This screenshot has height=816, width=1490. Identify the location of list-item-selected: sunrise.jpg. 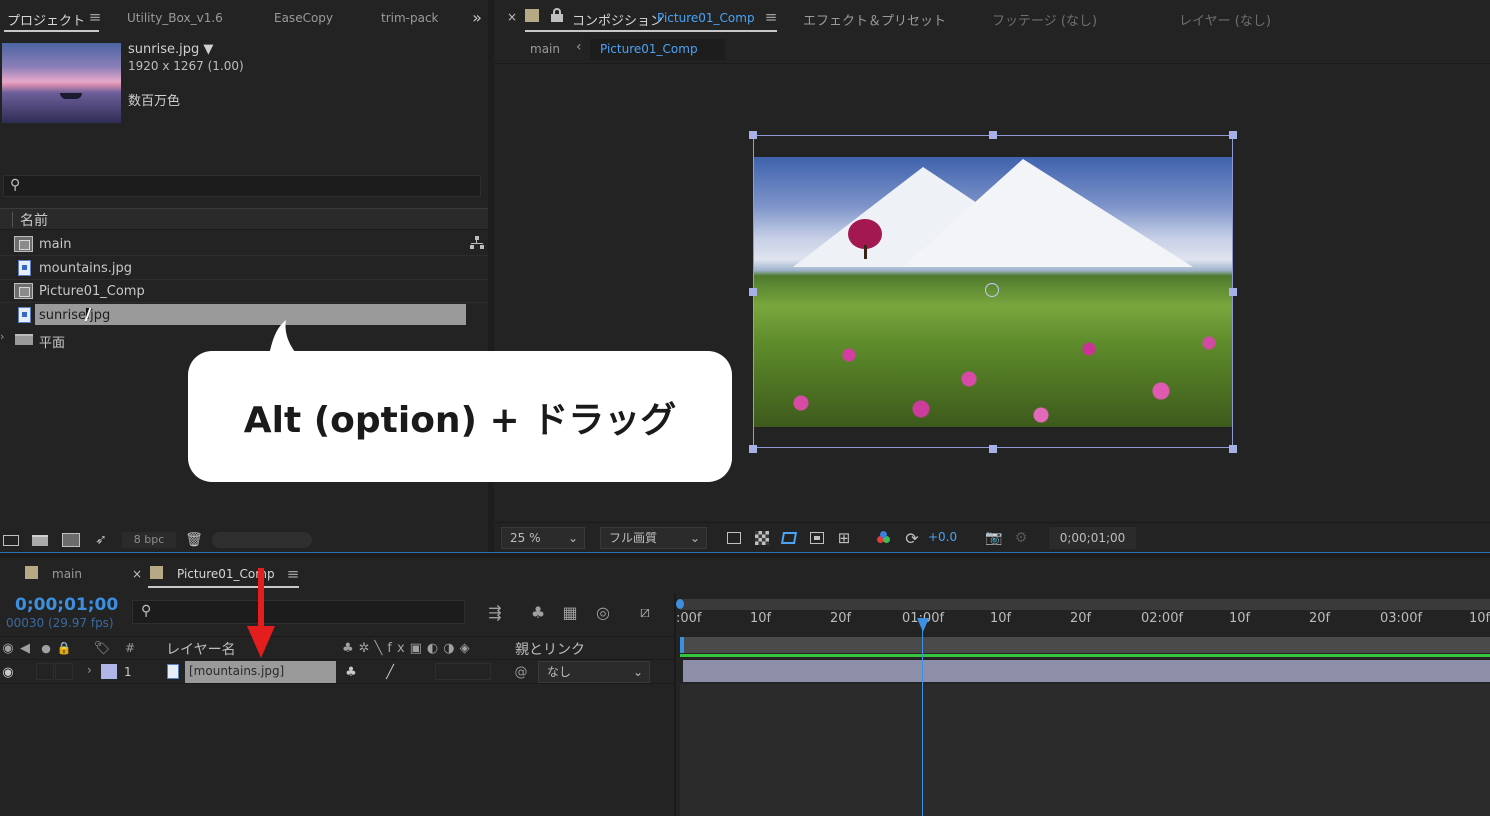
(244, 315).